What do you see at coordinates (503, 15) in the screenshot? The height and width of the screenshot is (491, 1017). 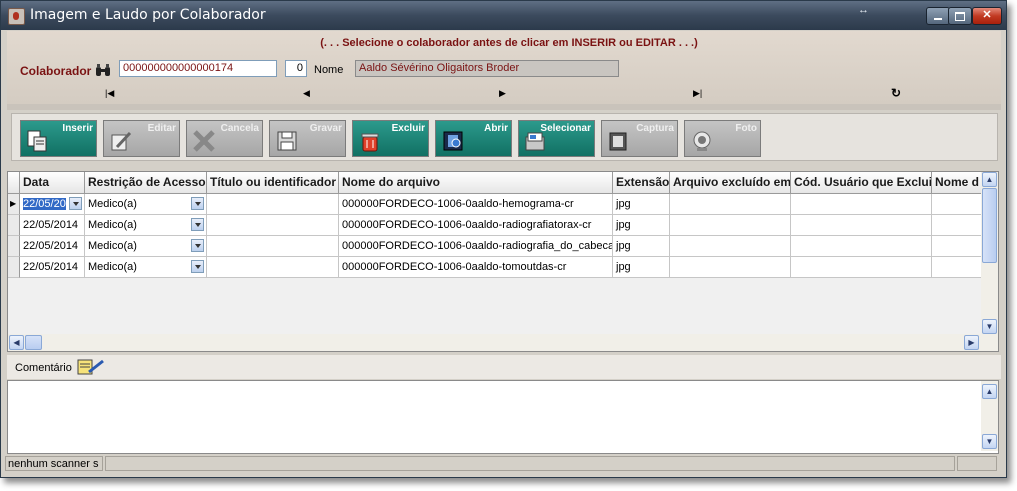 I see `title-bar: Imagem e Laudo por Colaborador ↔ ✕` at bounding box center [503, 15].